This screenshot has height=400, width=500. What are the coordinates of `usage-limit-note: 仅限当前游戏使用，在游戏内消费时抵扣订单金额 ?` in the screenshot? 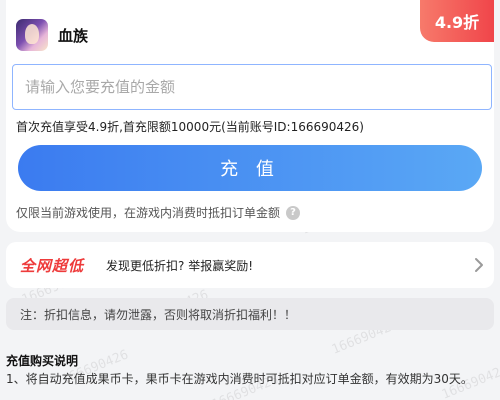 It's located at (158, 212).